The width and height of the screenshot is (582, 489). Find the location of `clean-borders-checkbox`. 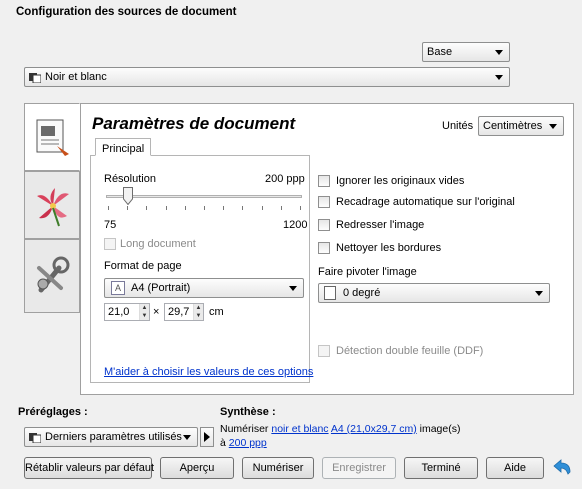

clean-borders-checkbox is located at coordinates (324, 248).